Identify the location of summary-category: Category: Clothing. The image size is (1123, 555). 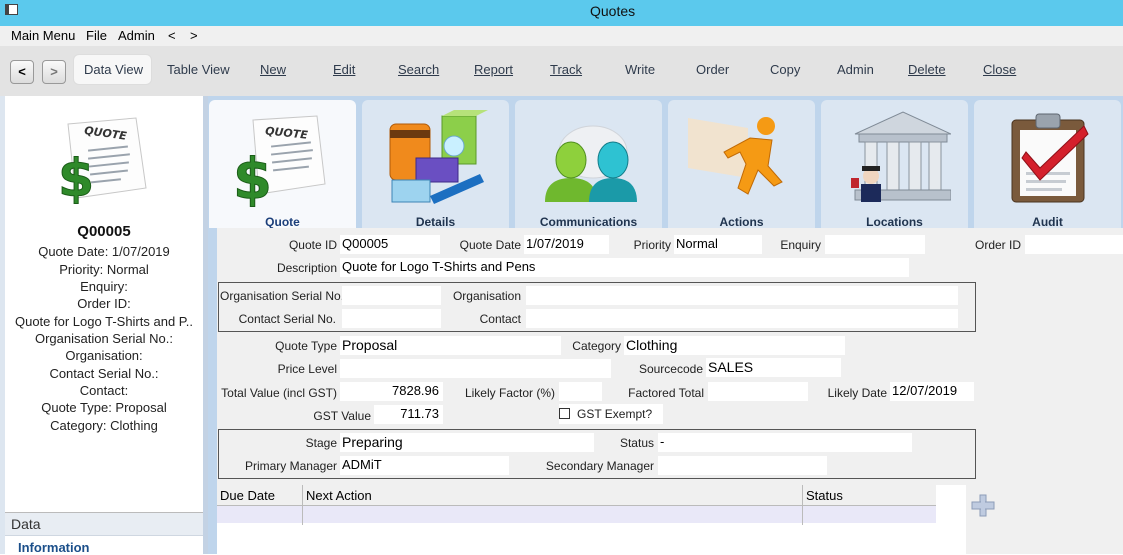
(104, 425).